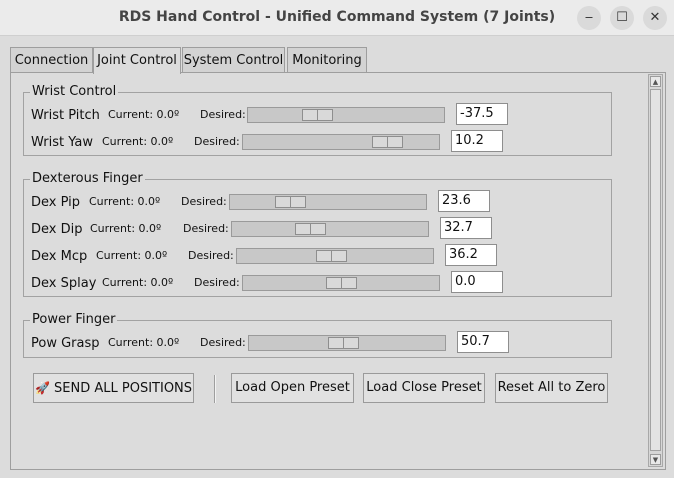 Image resolution: width=674 pixels, height=478 pixels. Describe the element at coordinates (125, 201) in the screenshot. I see `current-value-dex-pip: Current: 0.0º` at that location.